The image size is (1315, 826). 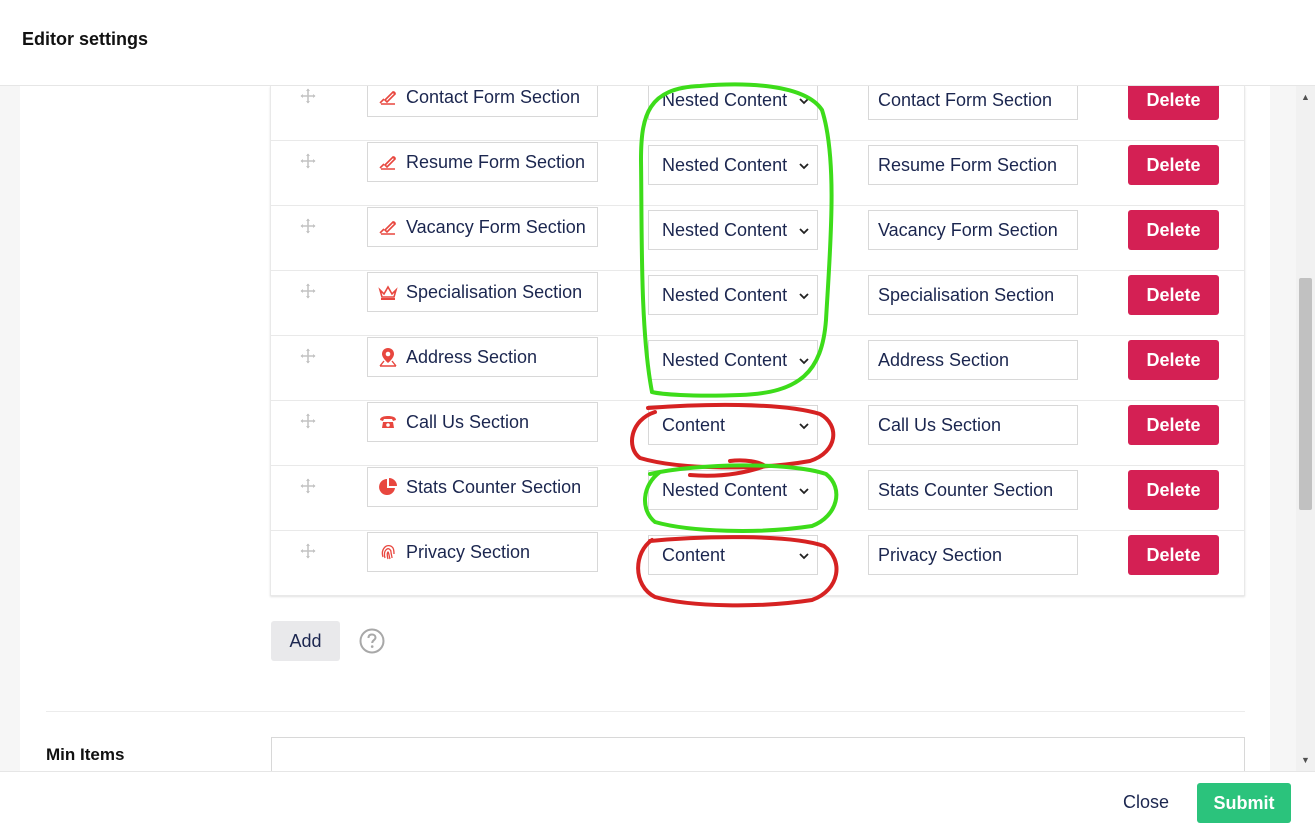 What do you see at coordinates (493, 96) in the screenshot?
I see `element-name-text: Contact Form Section` at bounding box center [493, 96].